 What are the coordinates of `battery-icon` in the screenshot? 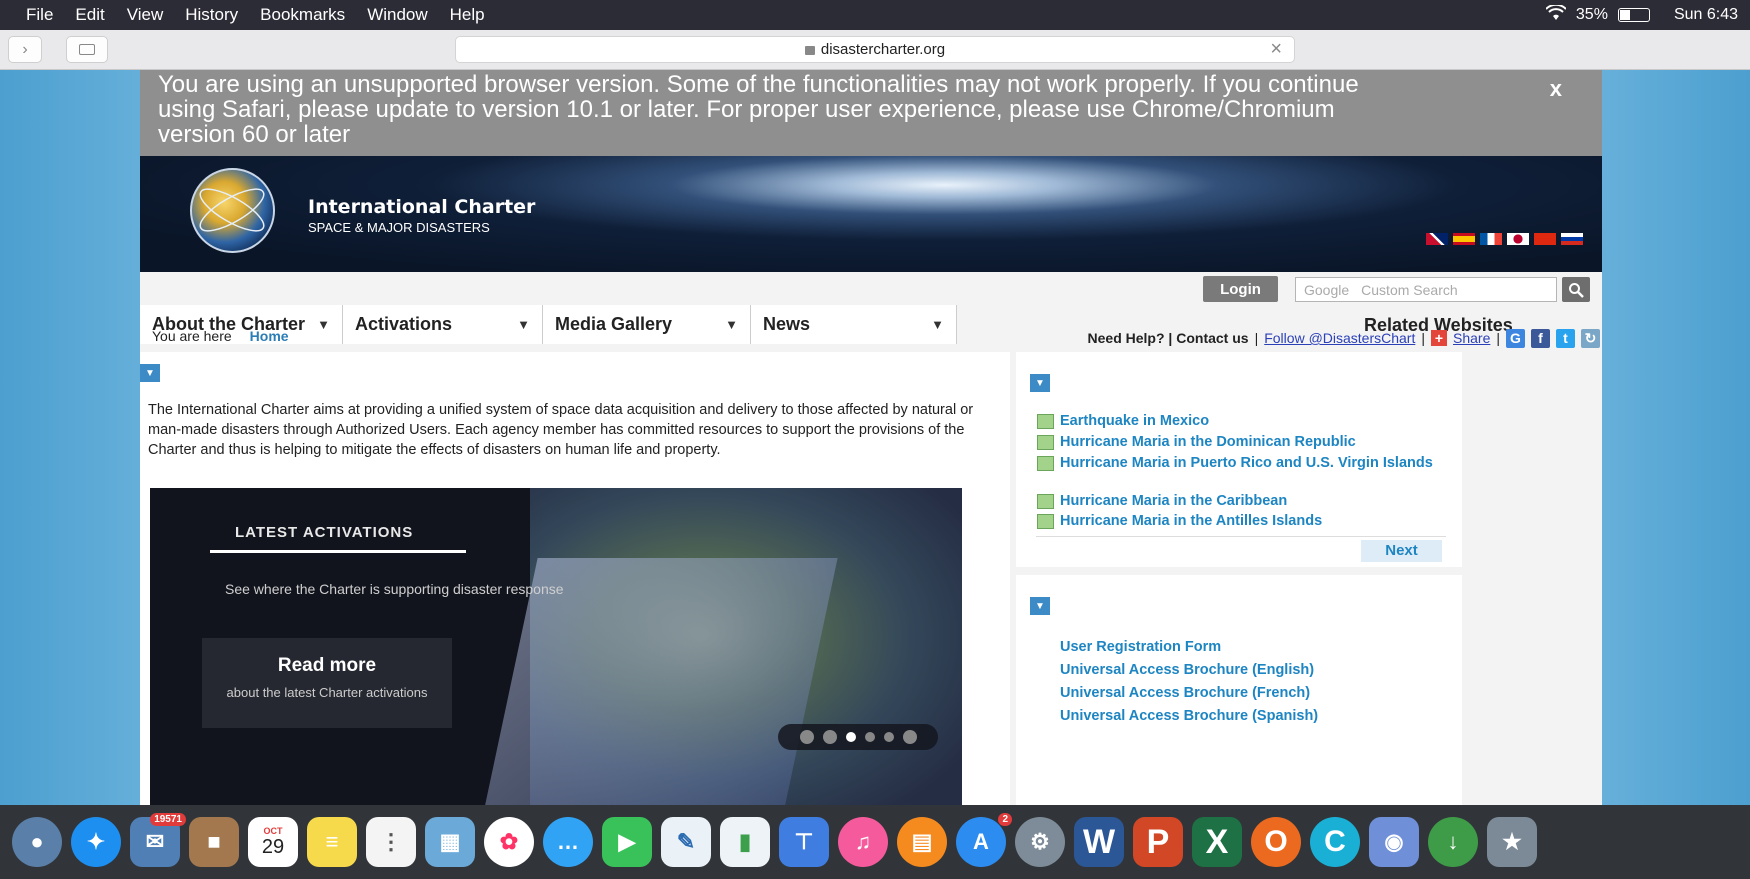 It's located at (1633, 15).